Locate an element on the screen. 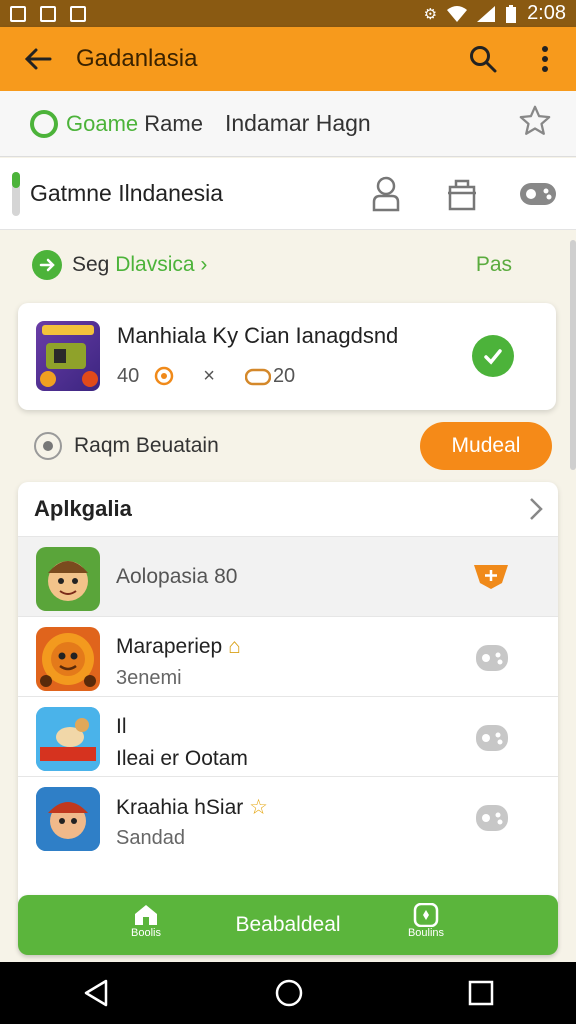 The height and width of the screenshot is (1024, 576). list-item: Aolopasia 80 is located at coordinates (288, 576).